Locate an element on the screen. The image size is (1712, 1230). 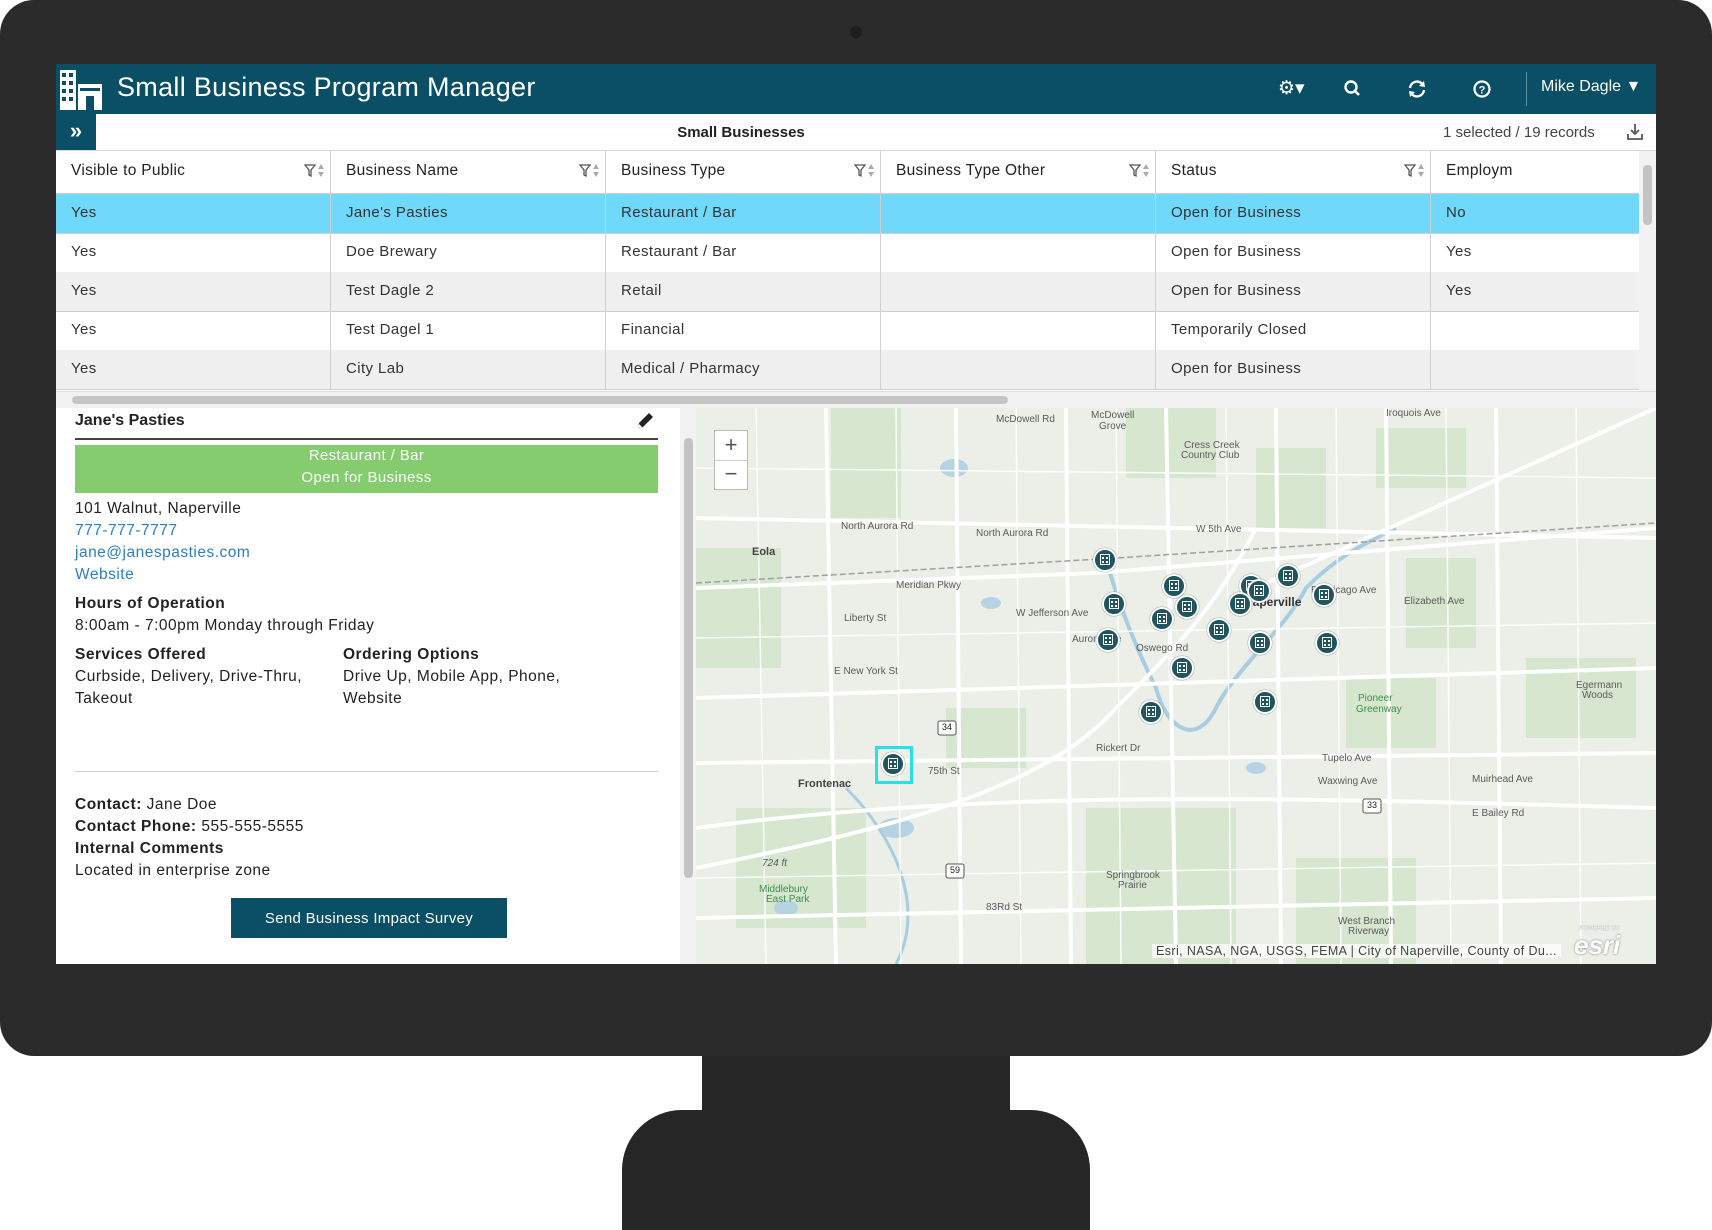
map-label: Meridian Pkwy is located at coordinates (929, 585).